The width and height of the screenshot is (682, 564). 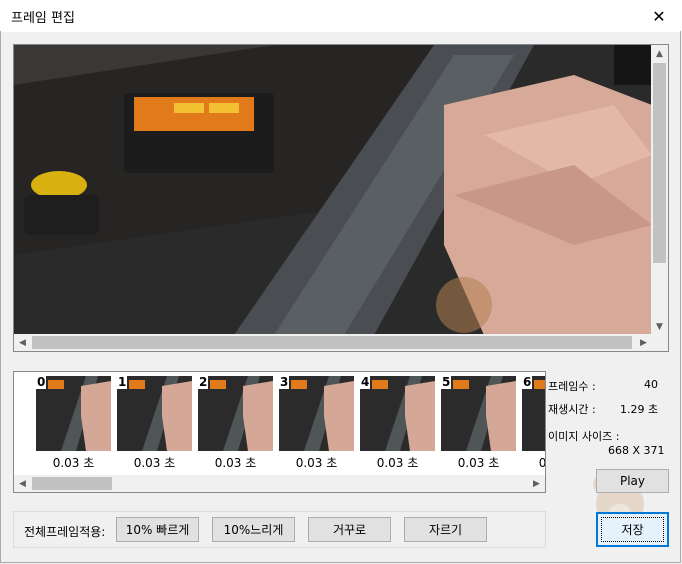 I want to click on play-time-label: 재생시간 :, so click(x=572, y=409).